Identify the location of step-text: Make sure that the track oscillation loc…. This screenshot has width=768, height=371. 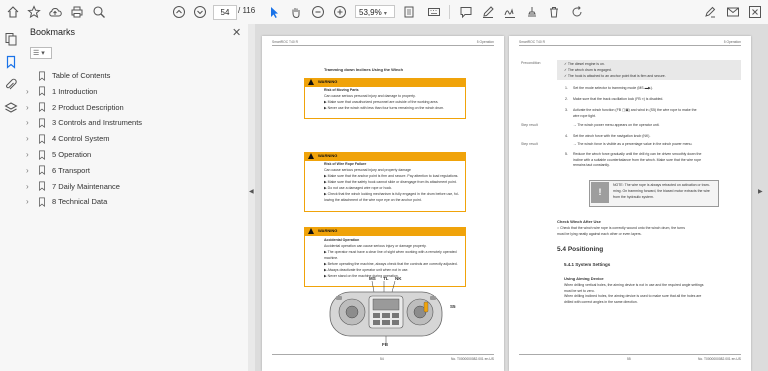
(618, 99).